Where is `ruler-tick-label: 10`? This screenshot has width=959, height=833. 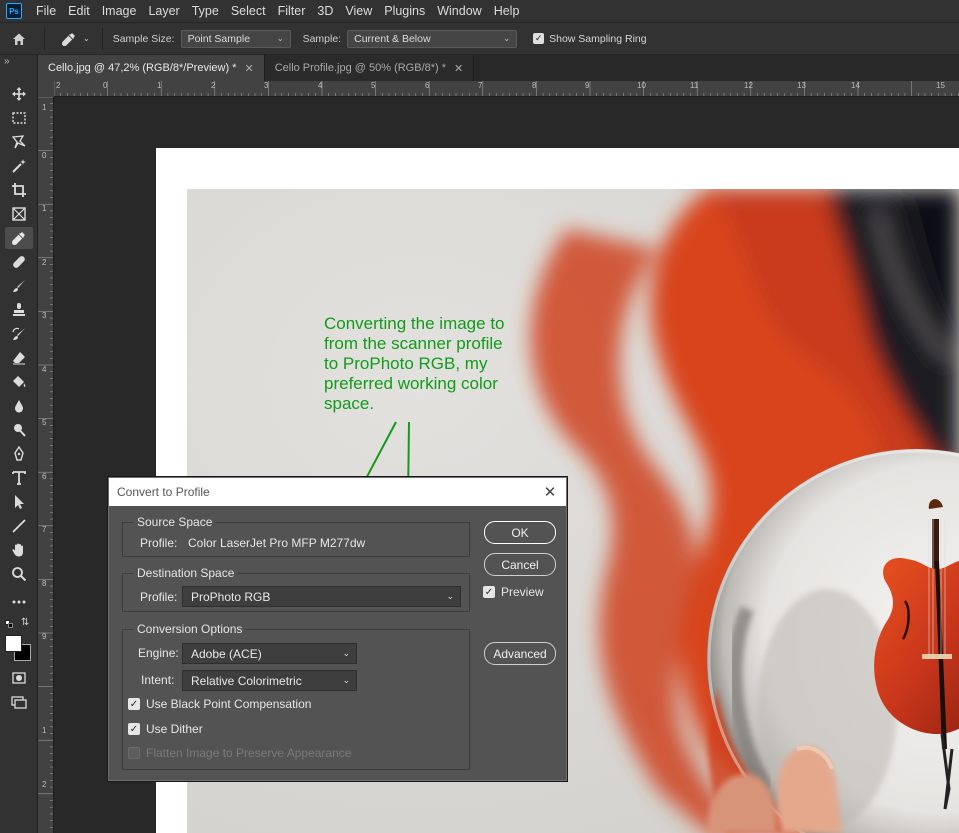 ruler-tick-label: 10 is located at coordinates (641, 85).